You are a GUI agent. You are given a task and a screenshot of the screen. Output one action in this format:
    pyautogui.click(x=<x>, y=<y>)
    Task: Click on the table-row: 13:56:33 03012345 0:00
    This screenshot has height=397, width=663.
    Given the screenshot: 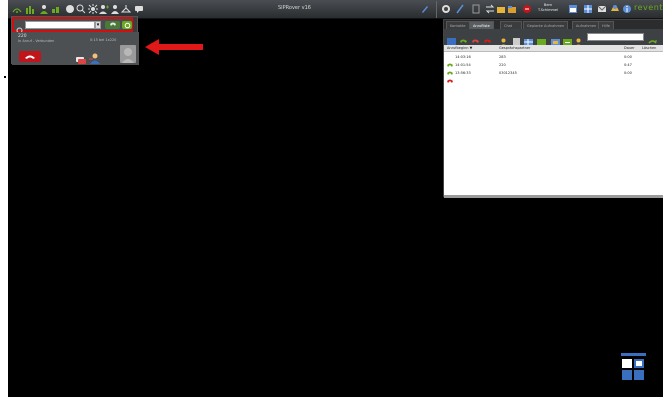 What is the action you would take?
    pyautogui.click(x=553, y=76)
    